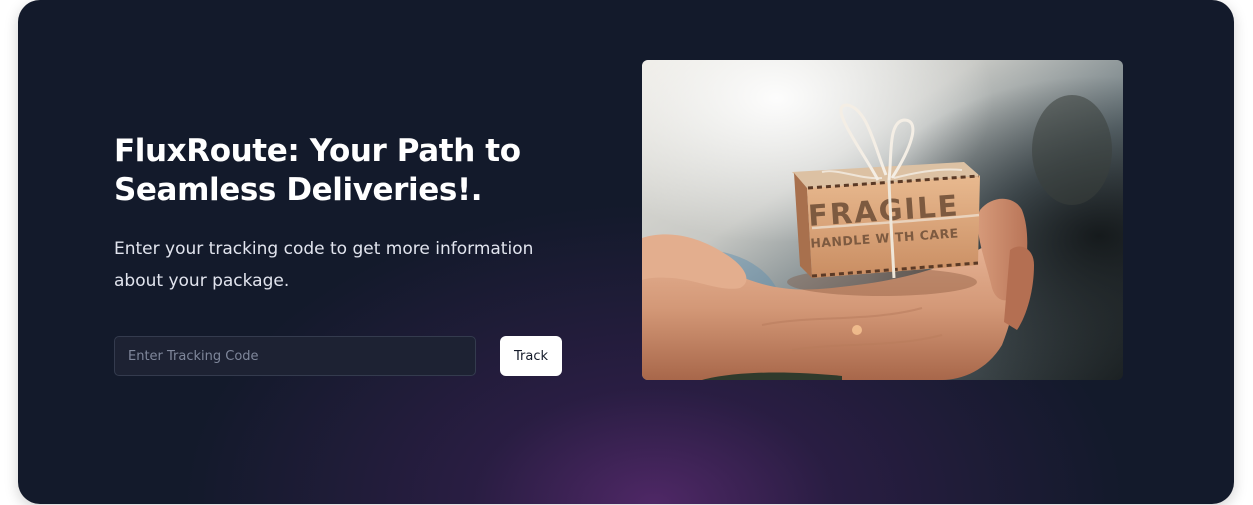 This screenshot has height=505, width=1253. Describe the element at coordinates (295, 356) in the screenshot. I see `tracking-code-input` at that location.